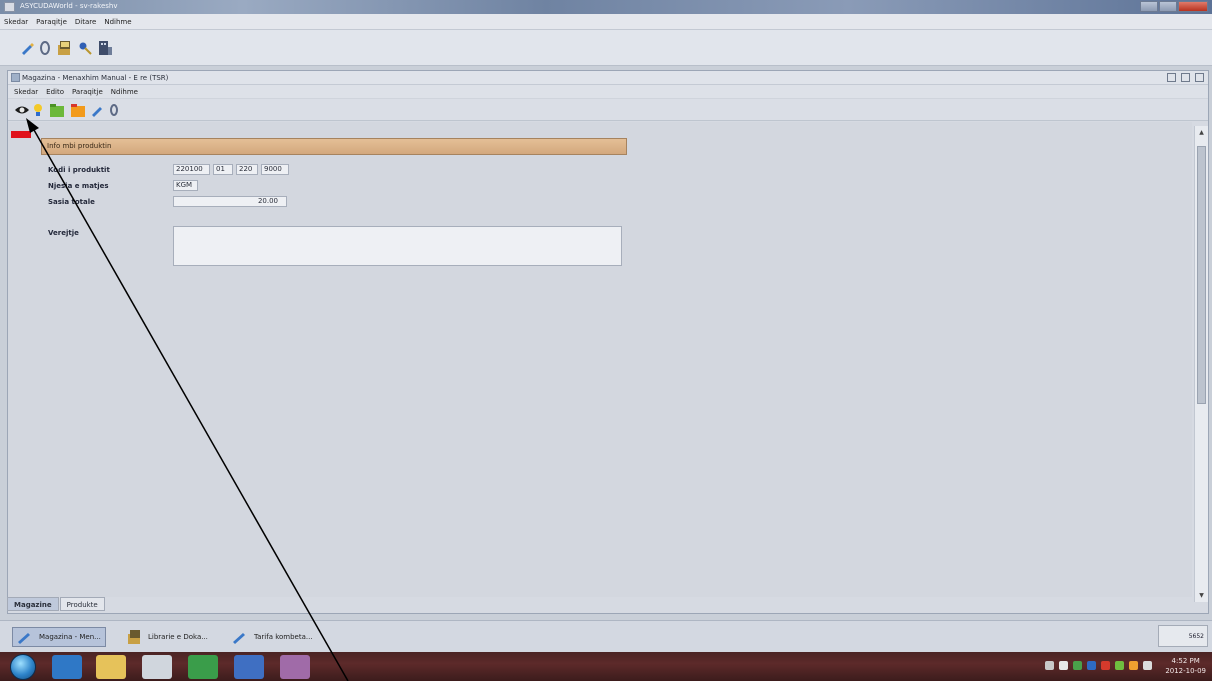 This screenshot has width=1212, height=681. I want to click on frame-icon, so click(15, 77).